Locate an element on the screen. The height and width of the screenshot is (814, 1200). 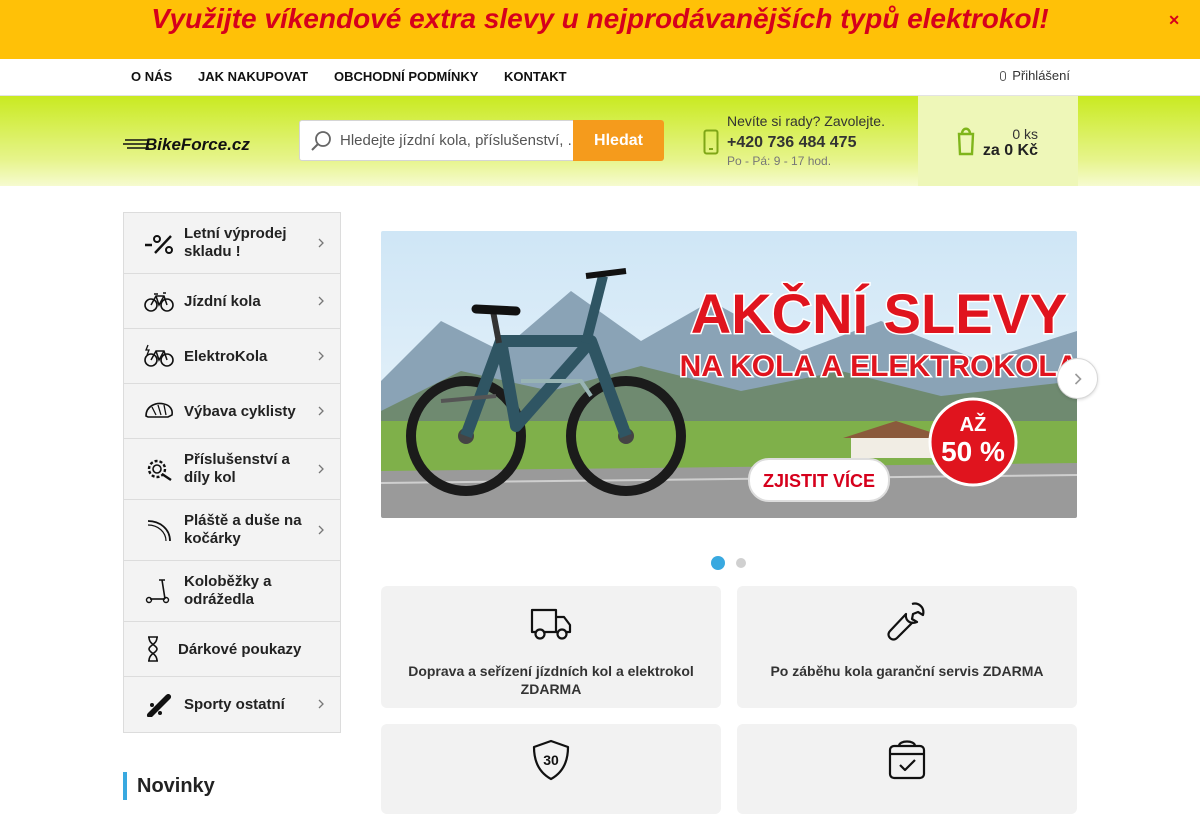
wrench-icon is located at coordinates (906, 621).